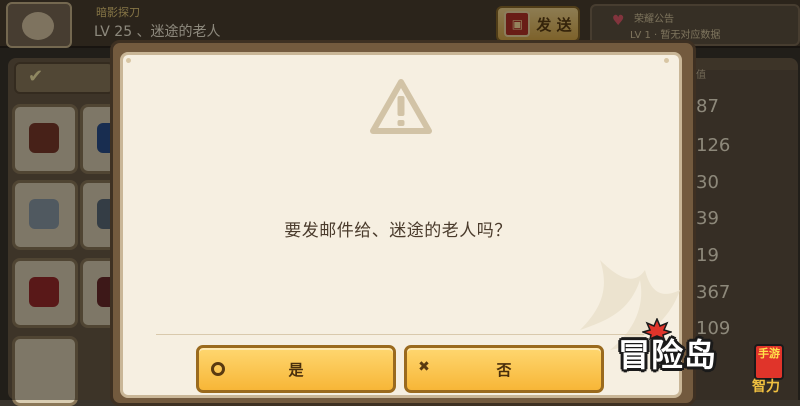 The image size is (800, 406). I want to click on no-button-label: 否, so click(504, 369).